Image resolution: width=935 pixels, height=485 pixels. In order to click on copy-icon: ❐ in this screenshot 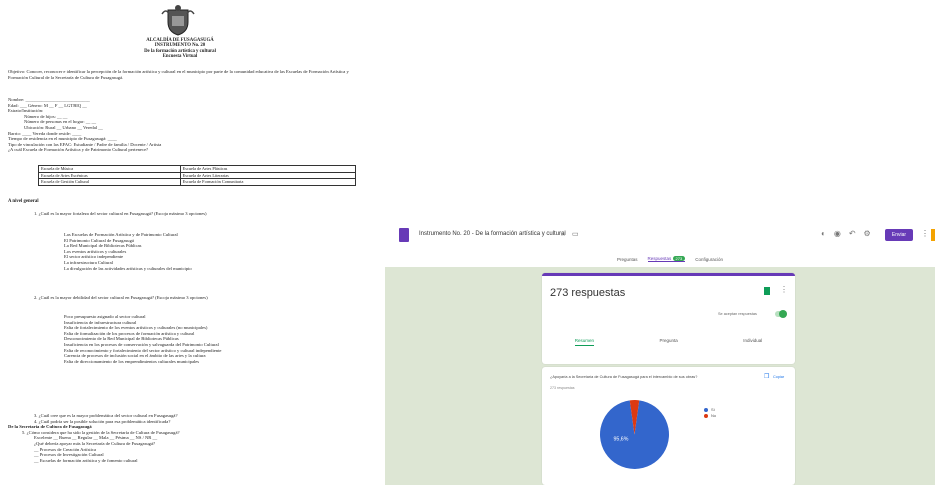, I will do `click(766, 376)`.